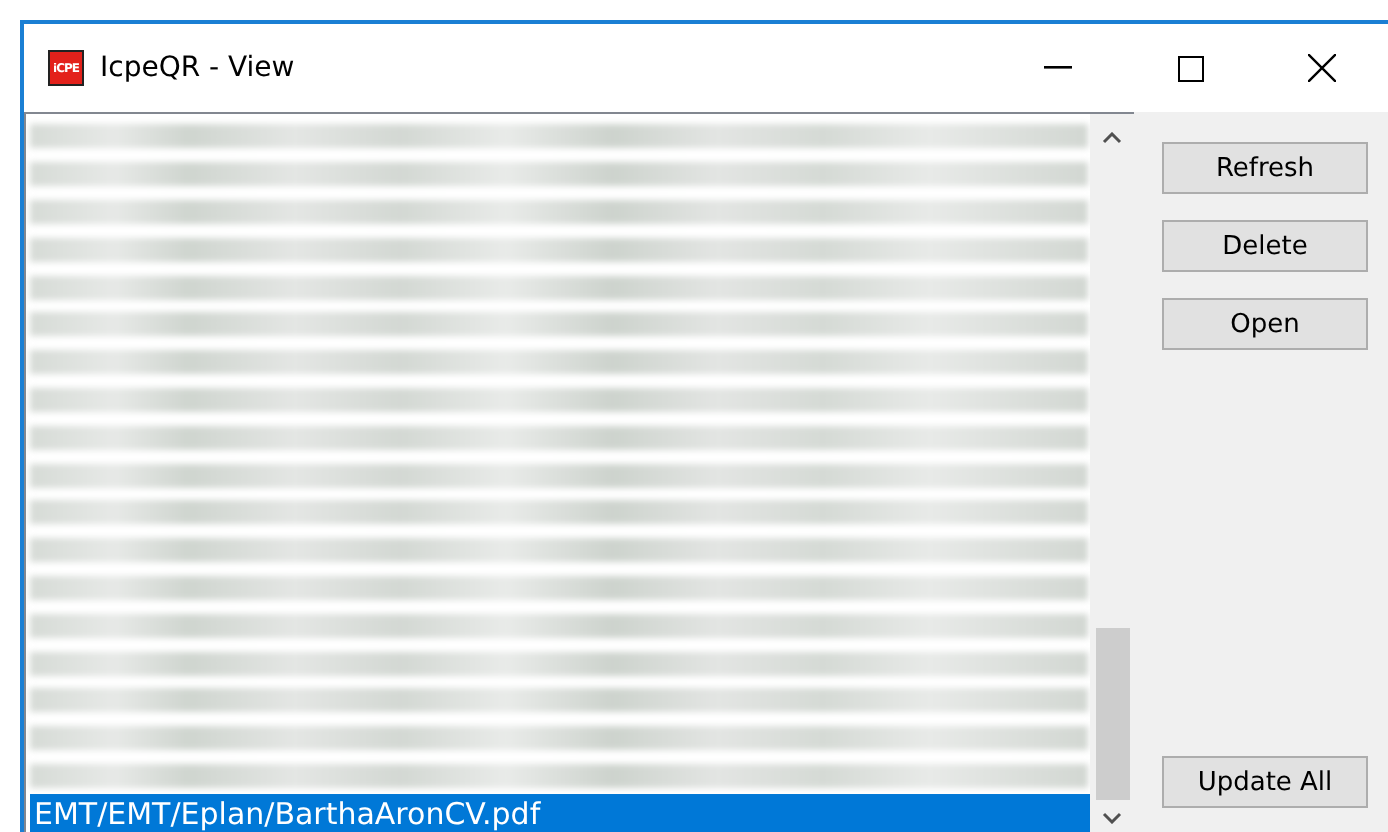  What do you see at coordinates (1265, 324) in the screenshot?
I see `action-button: Open` at bounding box center [1265, 324].